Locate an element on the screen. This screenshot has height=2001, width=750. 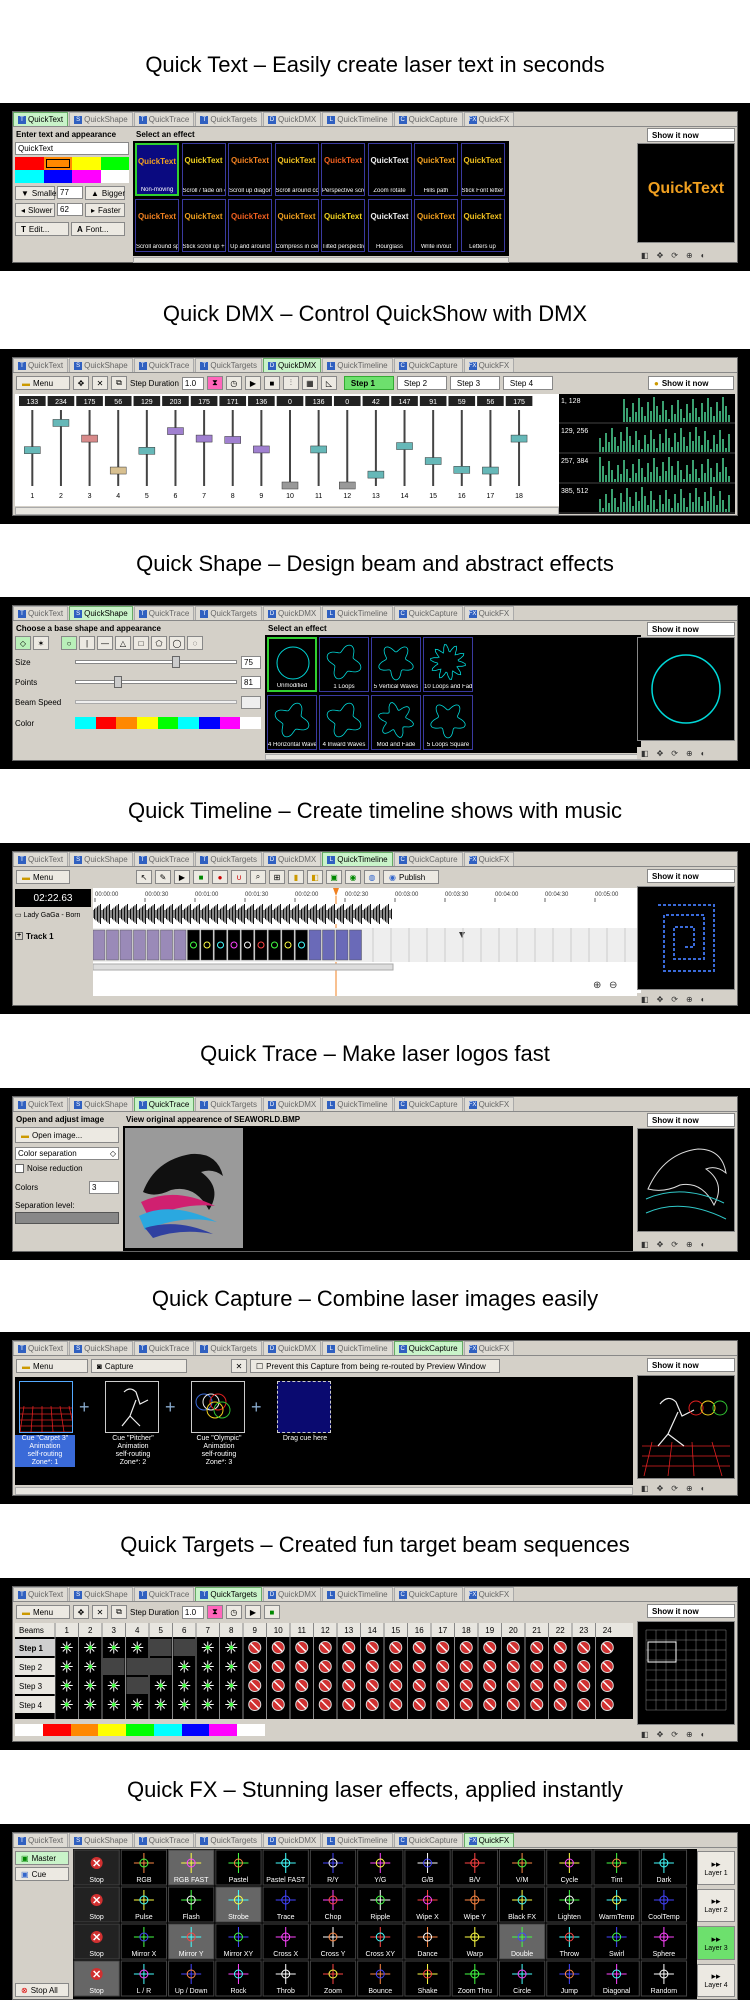
colors-input: 3 is located at coordinates (104, 1187).